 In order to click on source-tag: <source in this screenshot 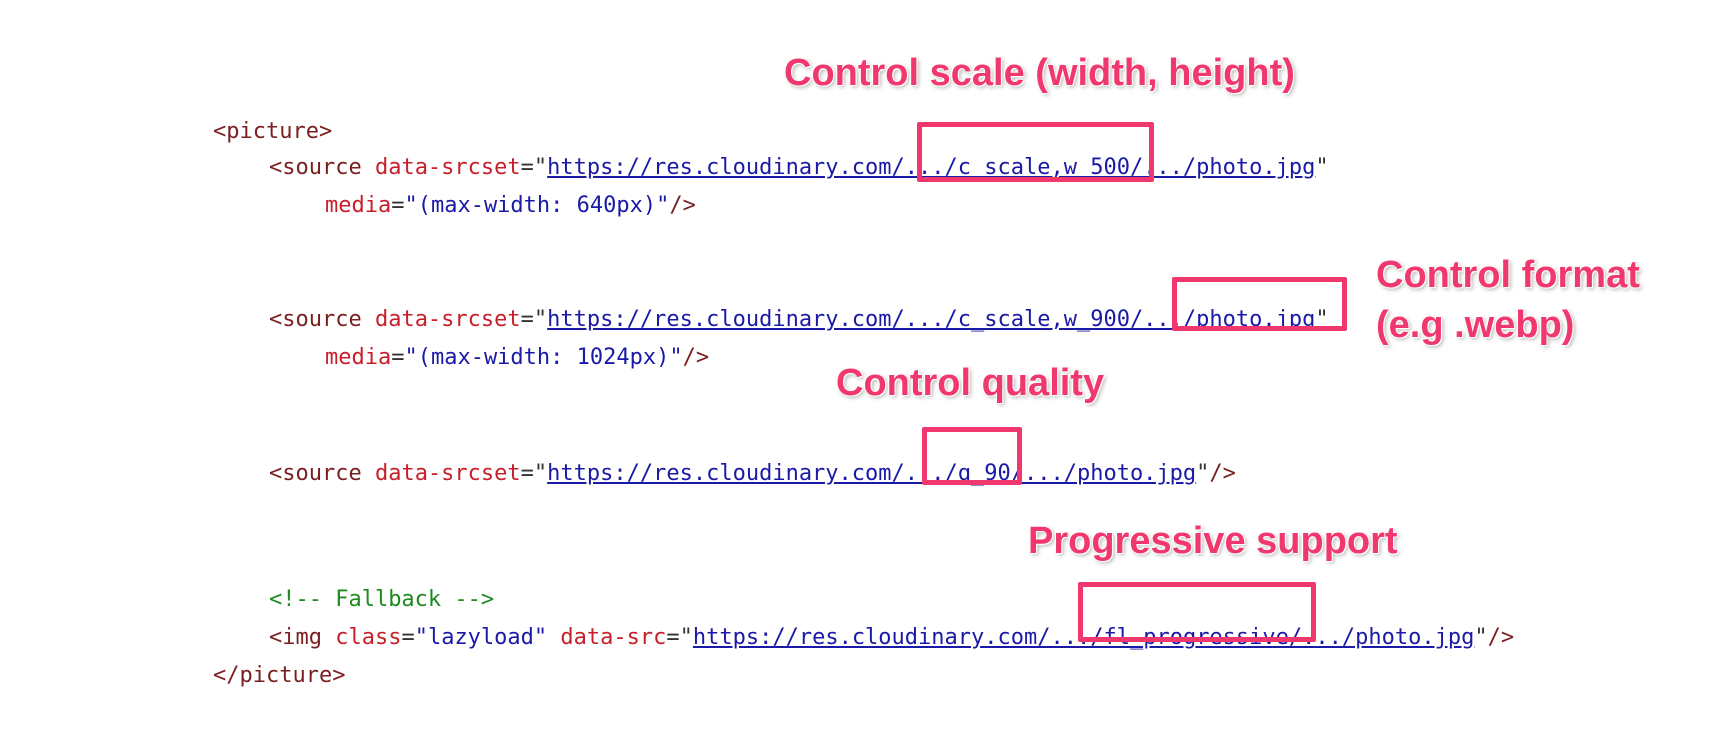, I will do `click(315, 473)`.